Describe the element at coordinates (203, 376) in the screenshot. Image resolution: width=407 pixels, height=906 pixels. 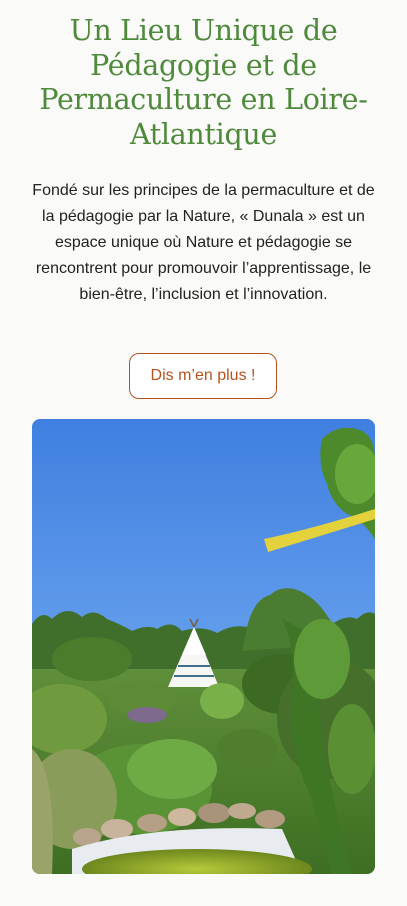
I see `learn-more-button: Dis m’en plus !` at that location.